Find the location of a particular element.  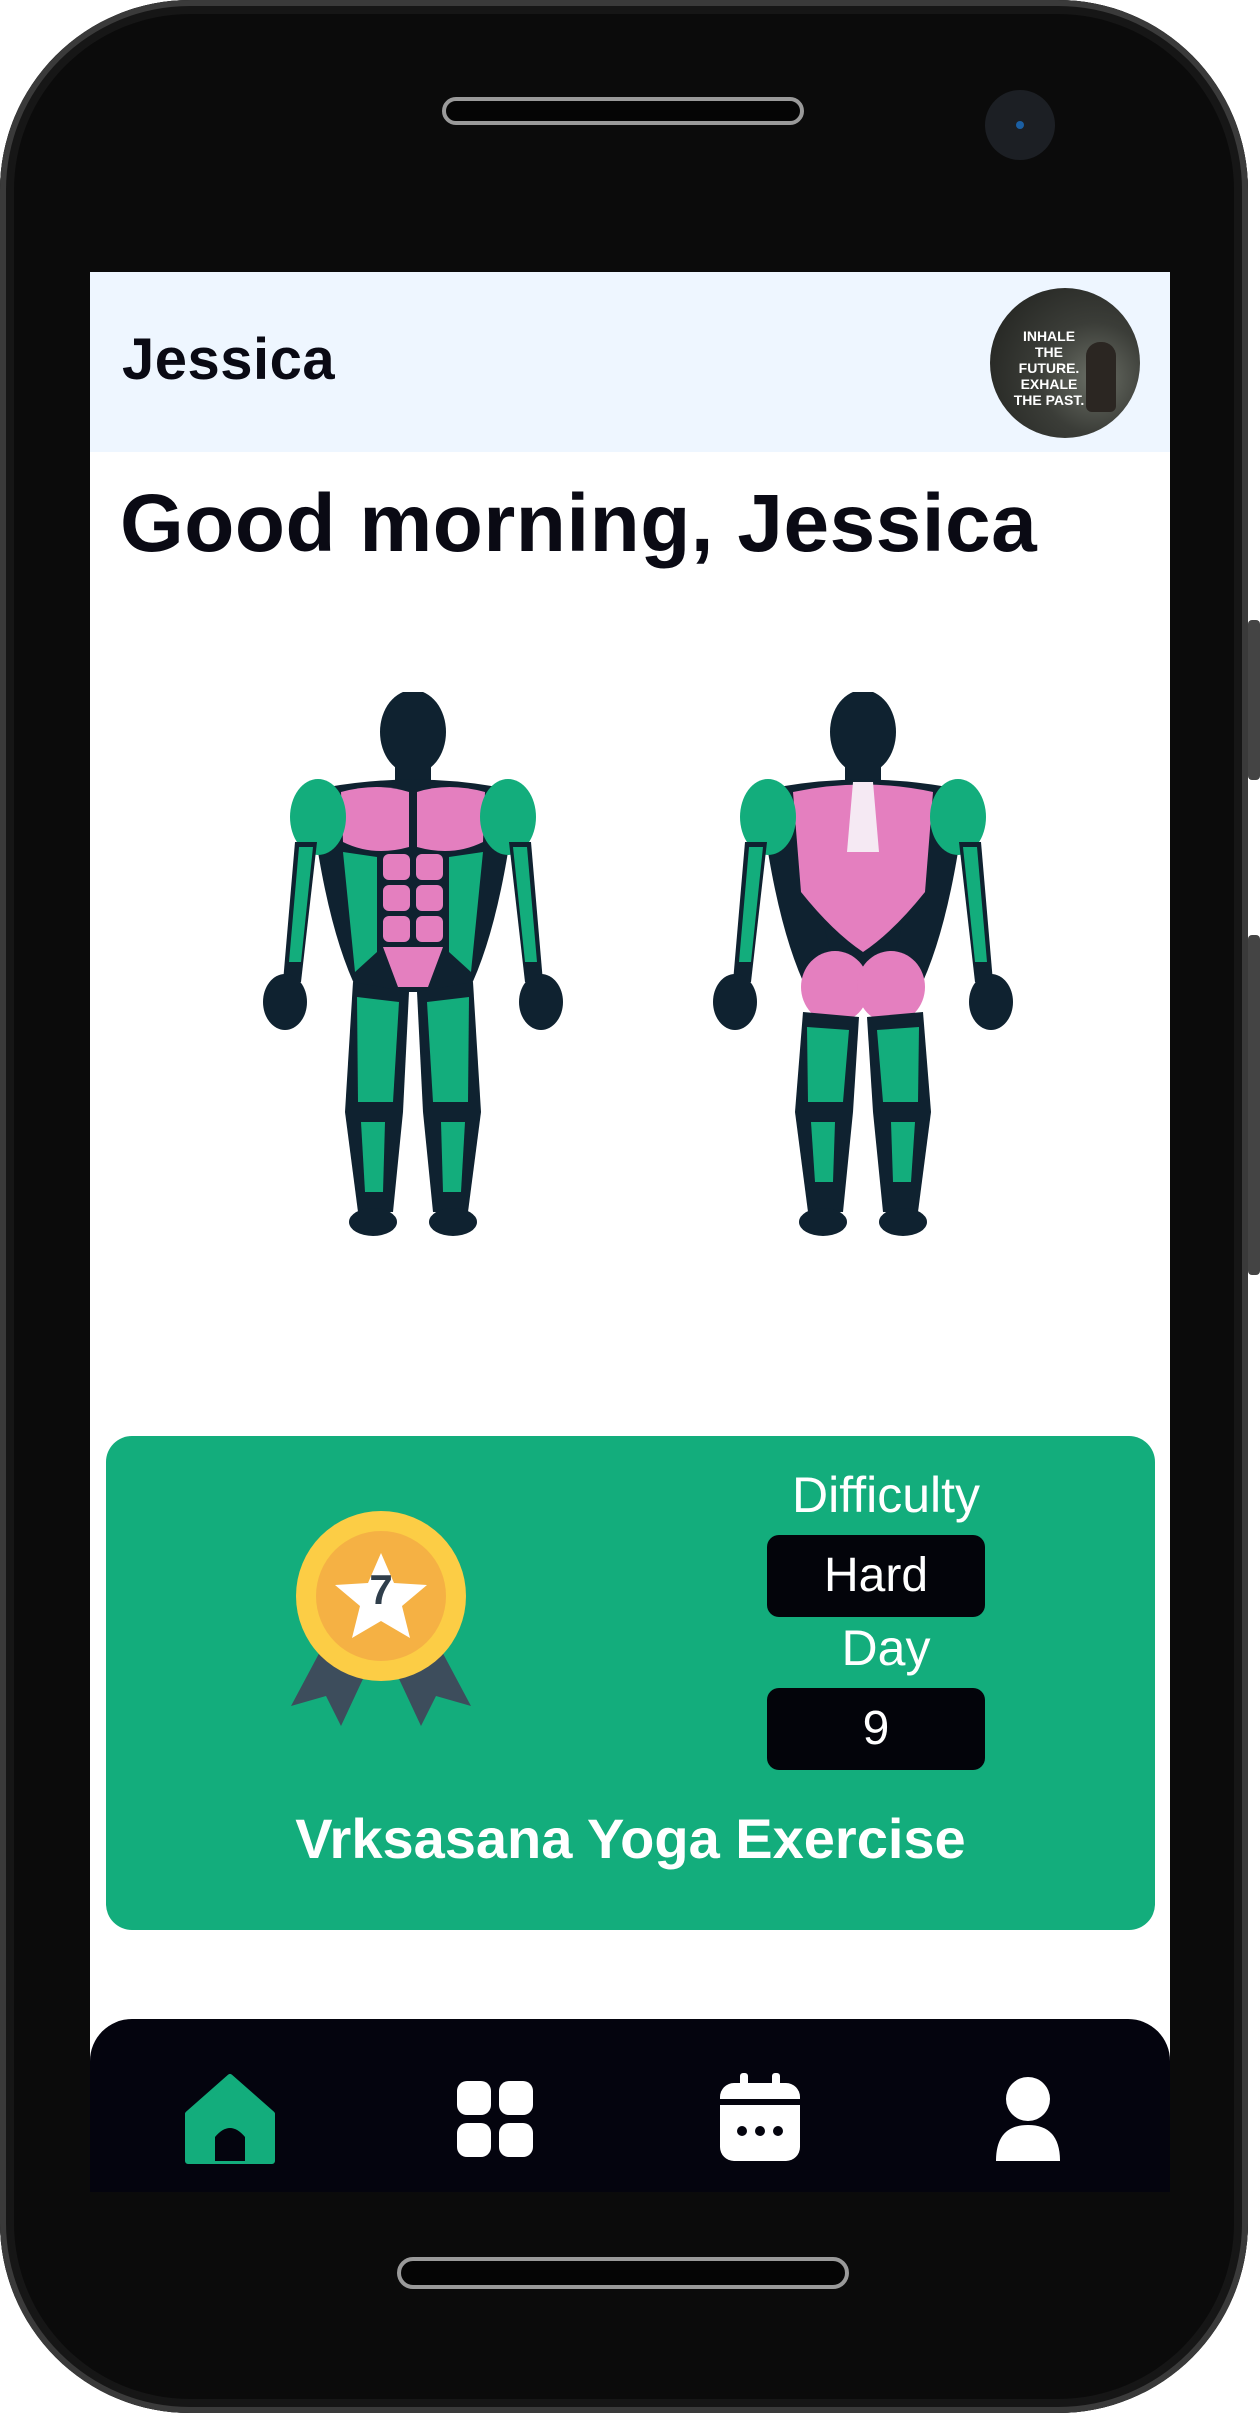

front-camera is located at coordinates (1020, 125).